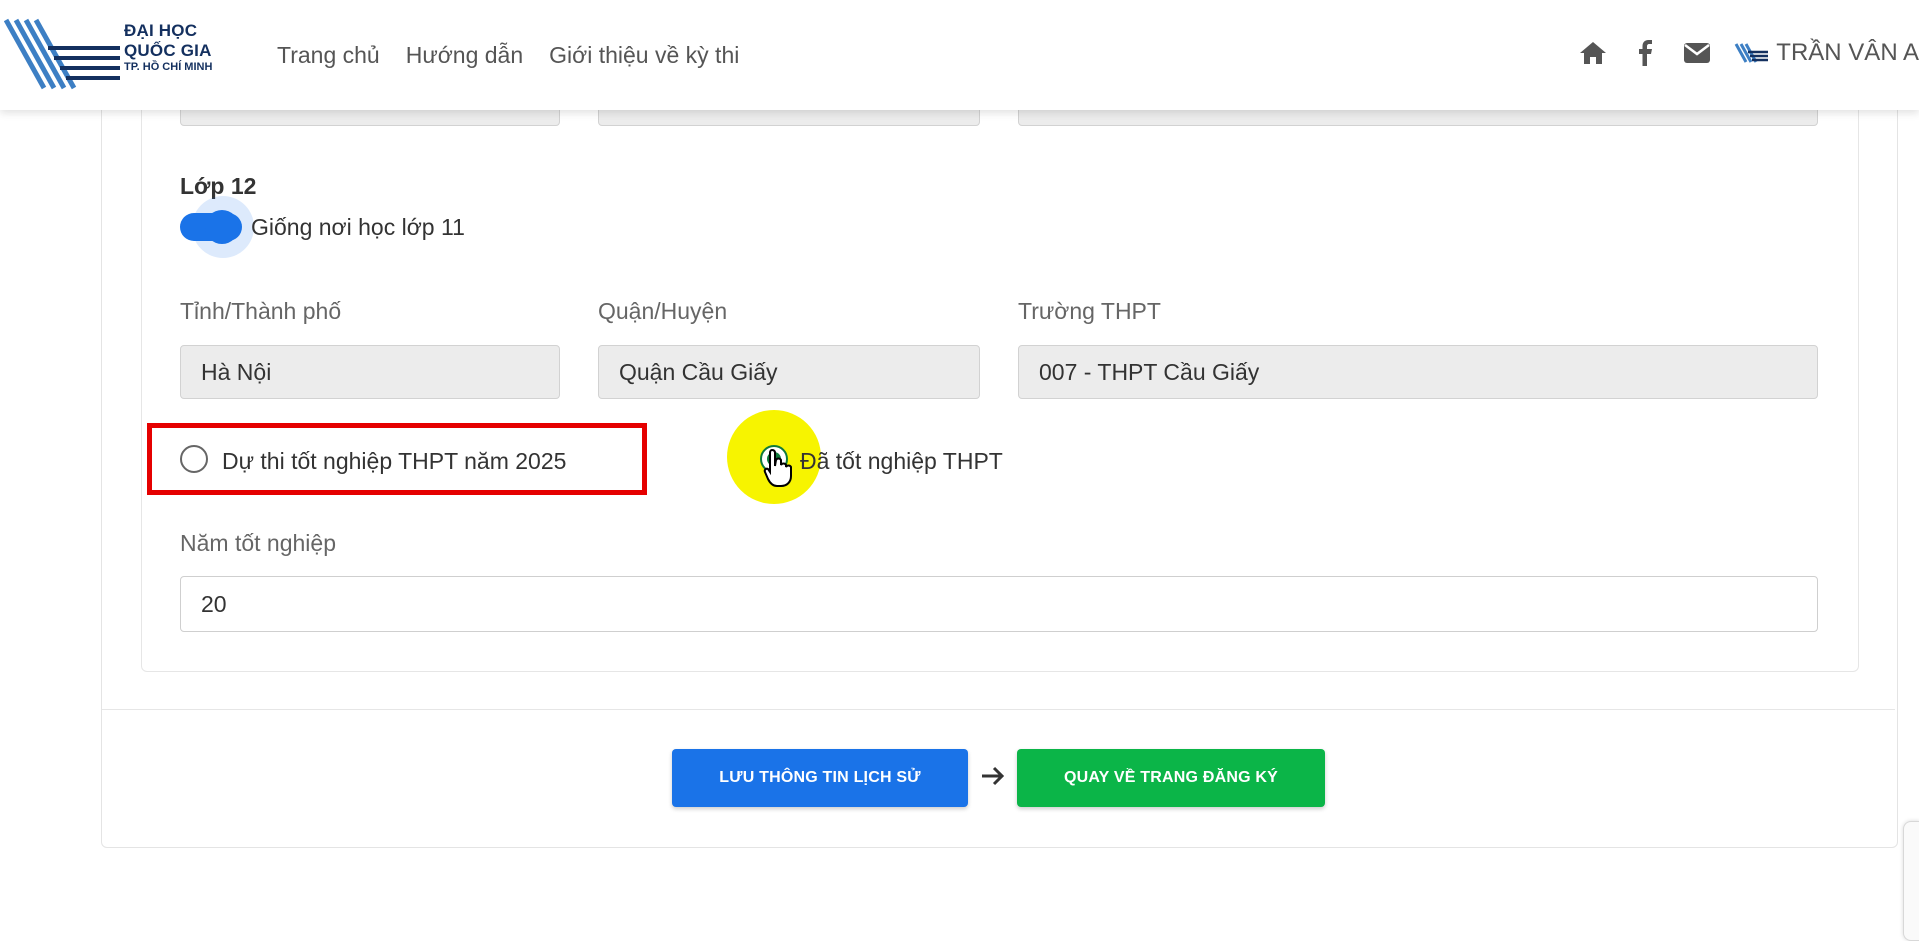 The image size is (1919, 941). Describe the element at coordinates (1911, 881) in the screenshot. I see `side-widget` at that location.